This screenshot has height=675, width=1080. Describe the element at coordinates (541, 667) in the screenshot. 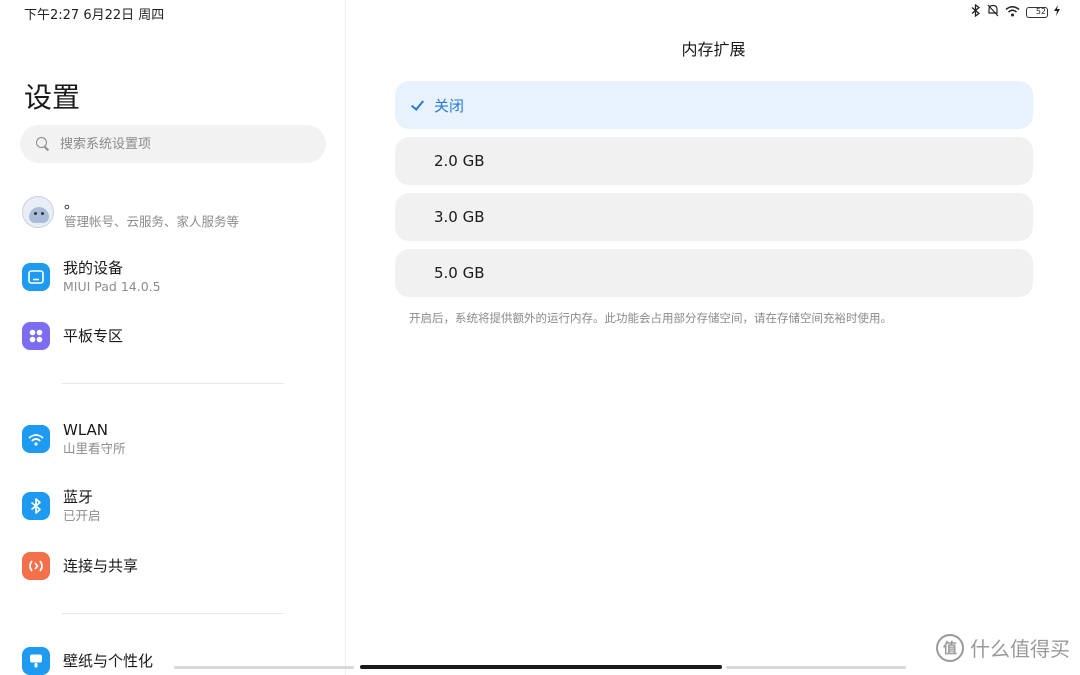

I see `gesture-bar` at that location.